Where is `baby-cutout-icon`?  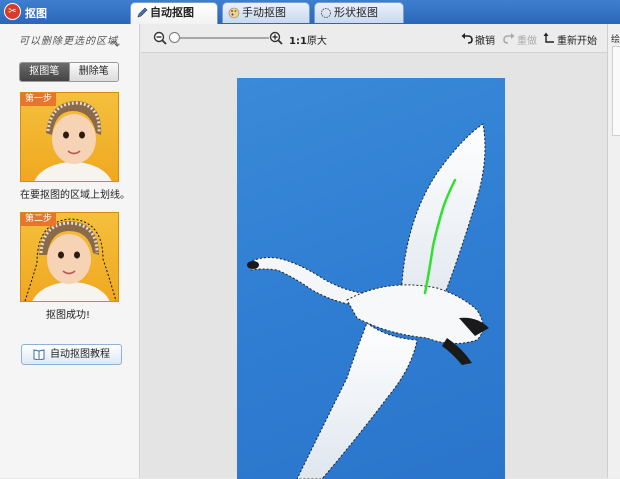 baby-cutout-icon is located at coordinates (70, 259).